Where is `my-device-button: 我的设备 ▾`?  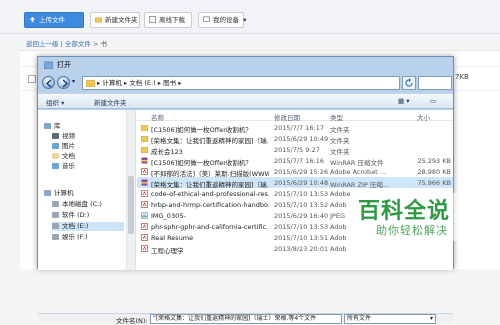 my-device-button: 我的设备 ▾ is located at coordinates (222, 20).